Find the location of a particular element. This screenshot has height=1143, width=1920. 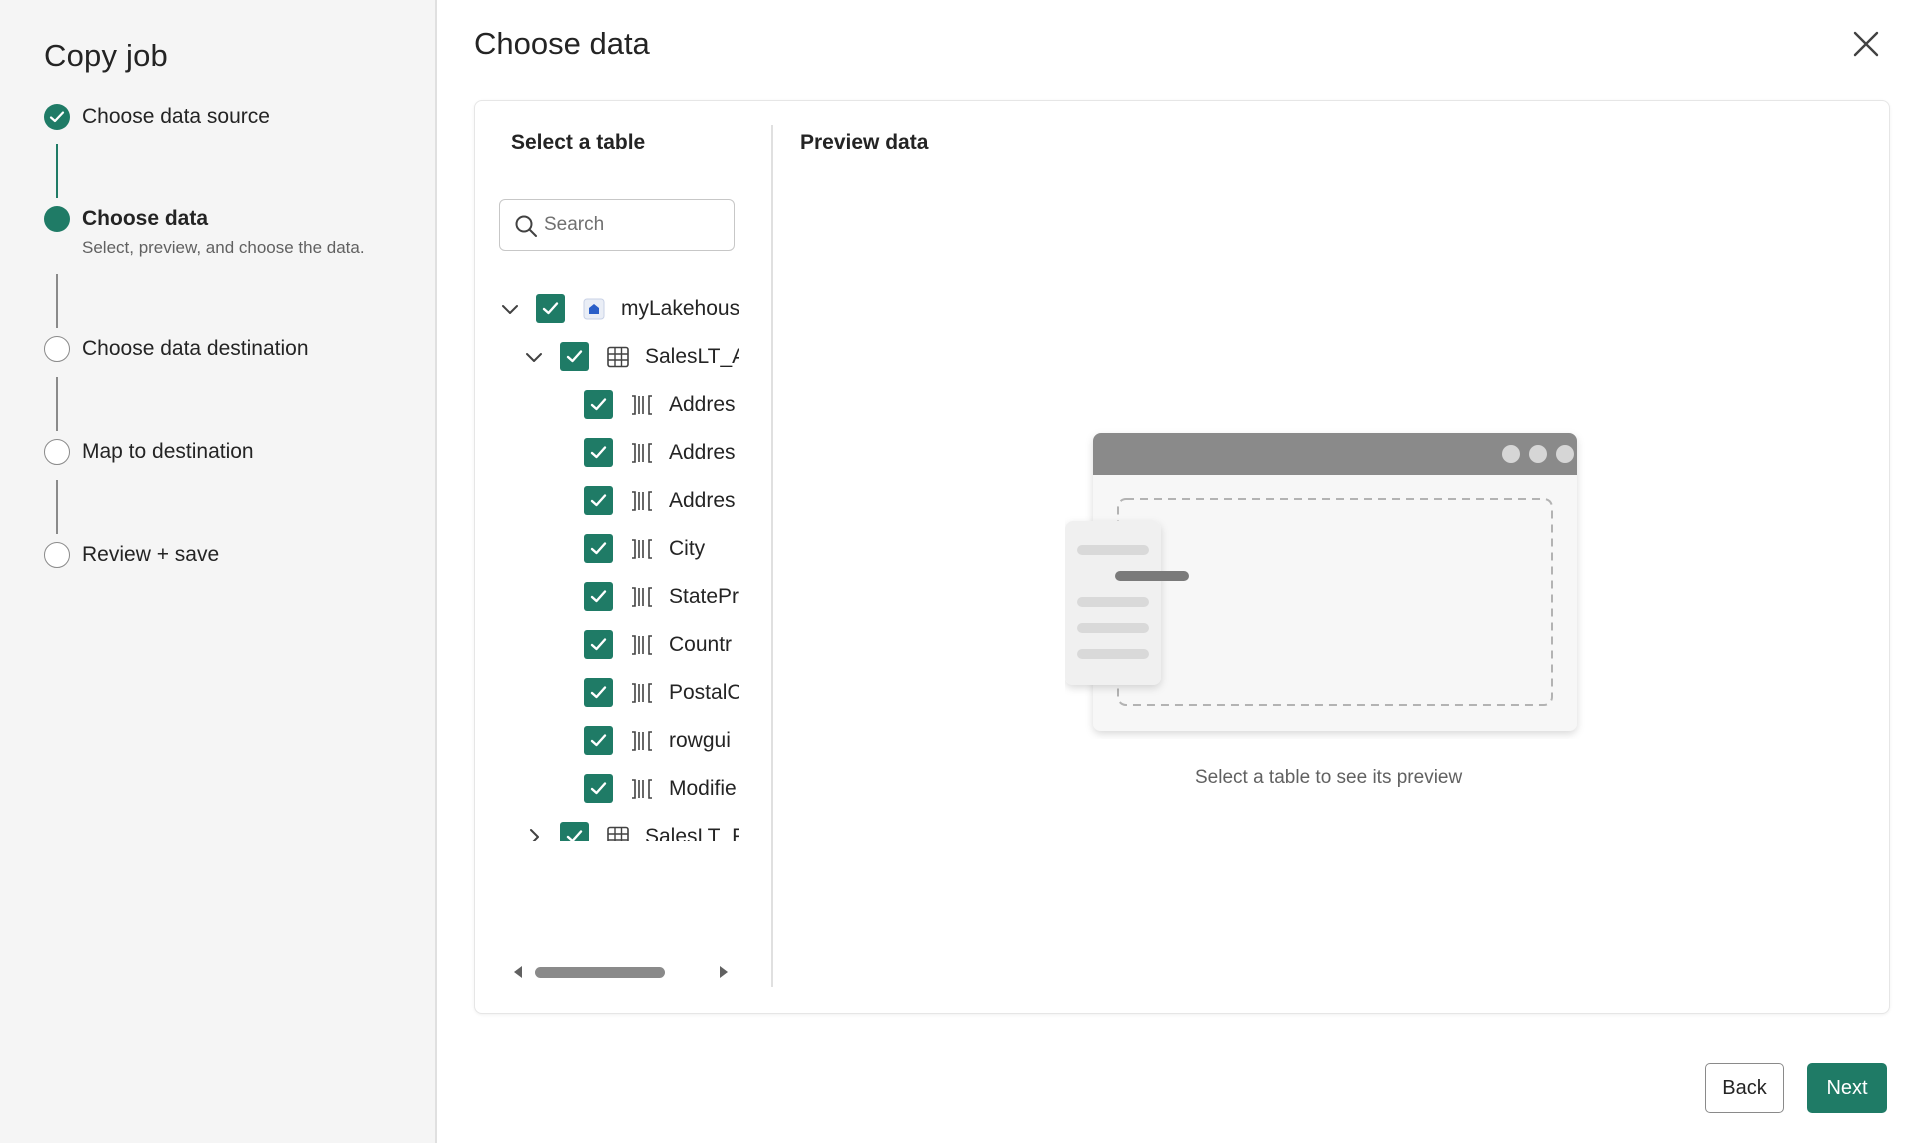

row-label: Modifie is located at coordinates (703, 788).